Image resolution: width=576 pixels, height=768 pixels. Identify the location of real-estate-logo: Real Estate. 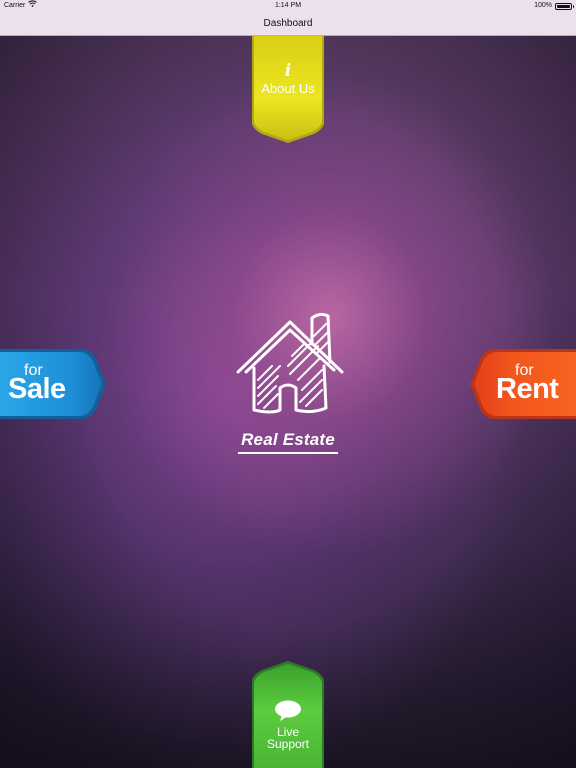
(288, 385).